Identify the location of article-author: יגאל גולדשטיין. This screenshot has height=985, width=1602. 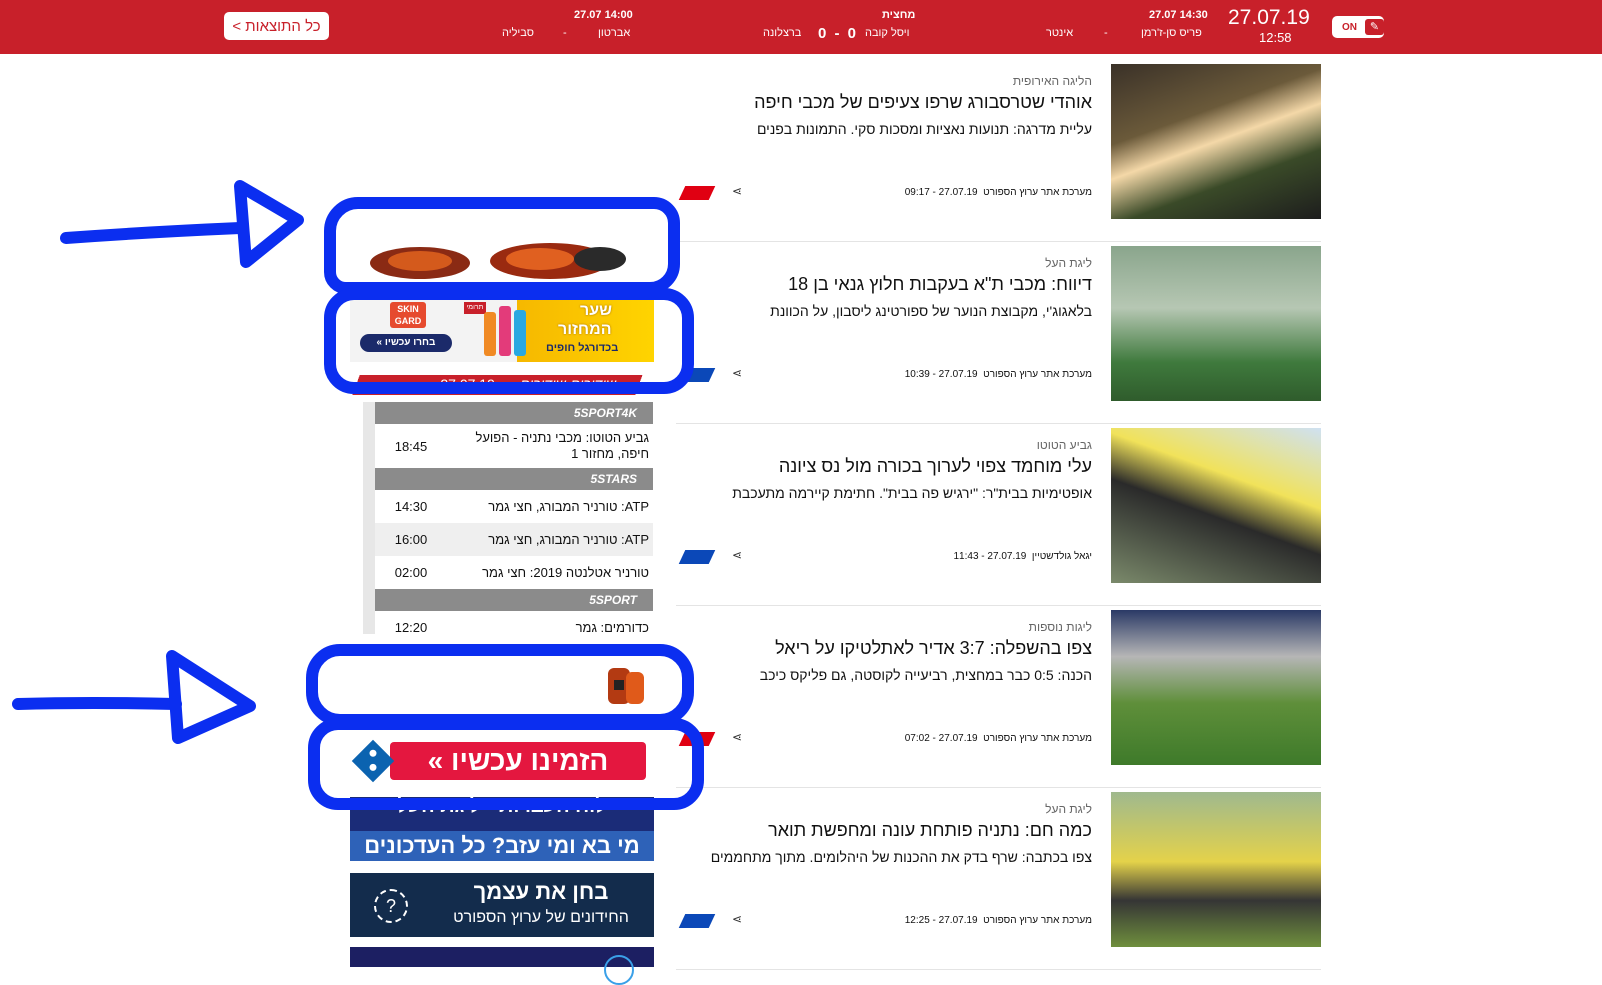
(1061, 556).